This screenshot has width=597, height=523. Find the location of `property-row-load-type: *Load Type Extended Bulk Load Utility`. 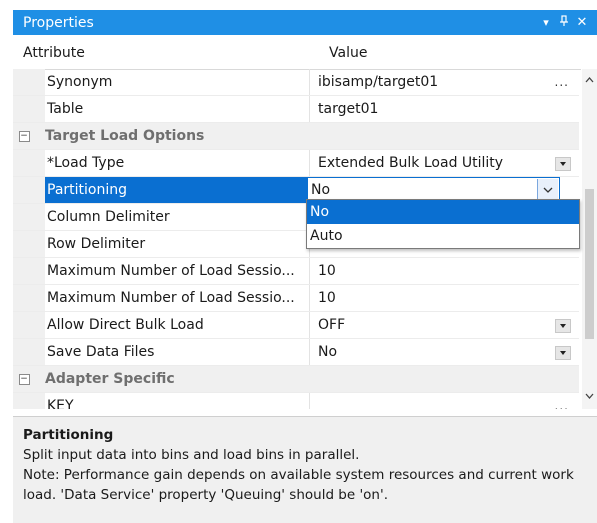

property-row-load-type: *Load Type Extended Bulk Load Utility is located at coordinates (296, 163).